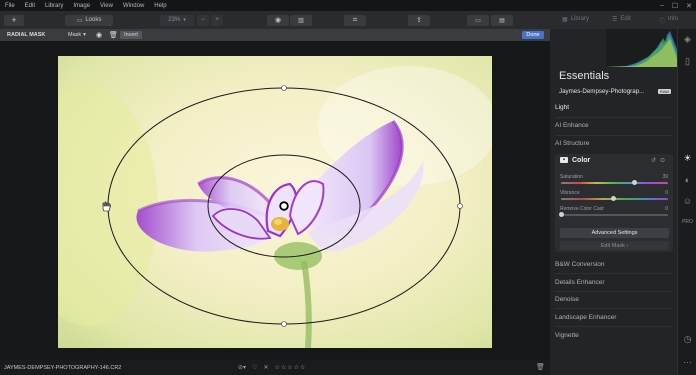 The height and width of the screenshot is (375, 696). What do you see at coordinates (478, 20) in the screenshot?
I see `single-view-button: ▭` at bounding box center [478, 20].